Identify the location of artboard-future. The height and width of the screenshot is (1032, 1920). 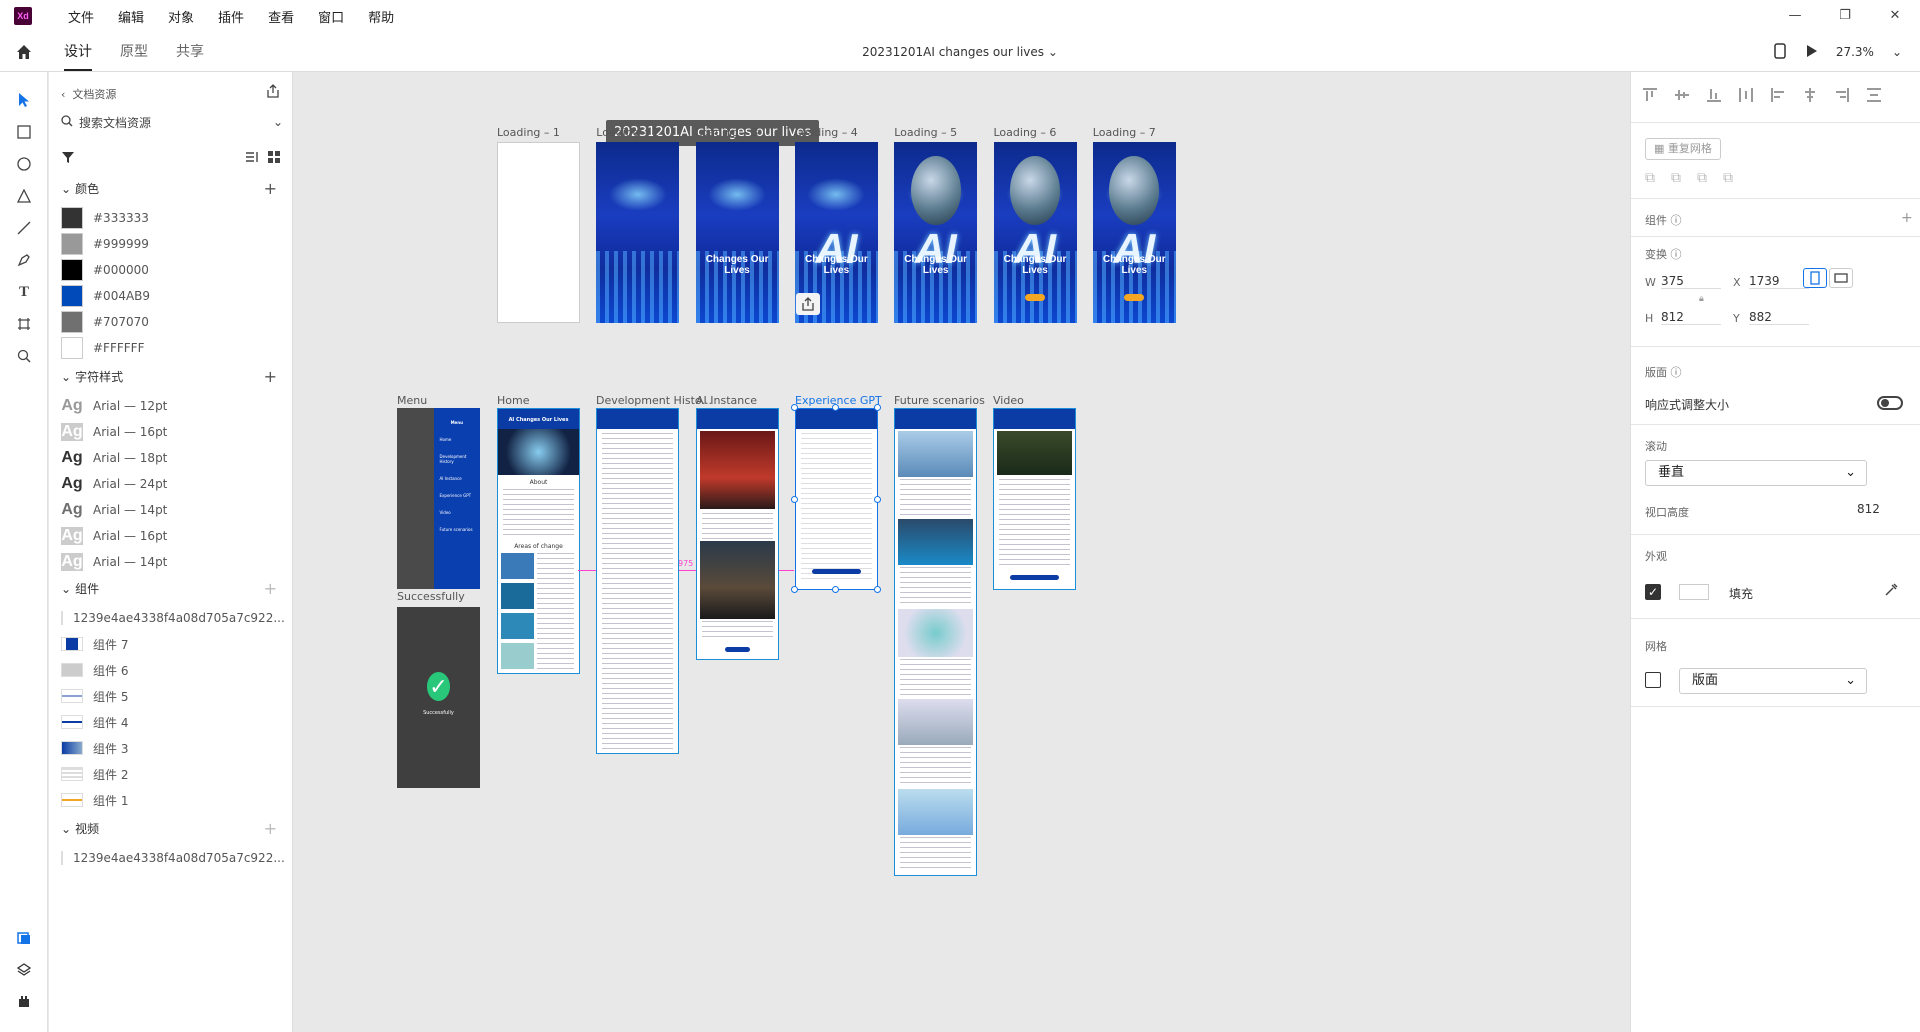
(935, 642).